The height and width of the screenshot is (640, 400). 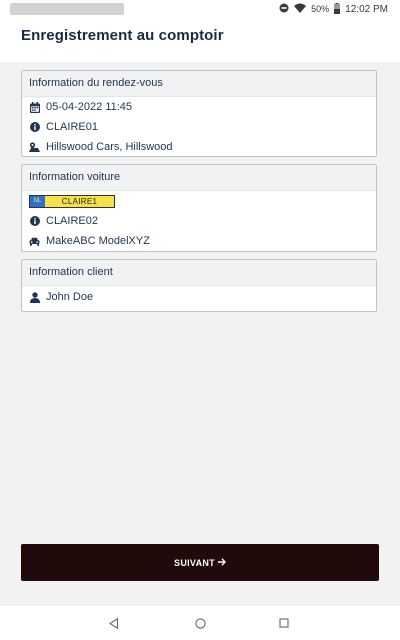 What do you see at coordinates (199, 221) in the screenshot?
I see `car-reference-row: CLAIRE02` at bounding box center [199, 221].